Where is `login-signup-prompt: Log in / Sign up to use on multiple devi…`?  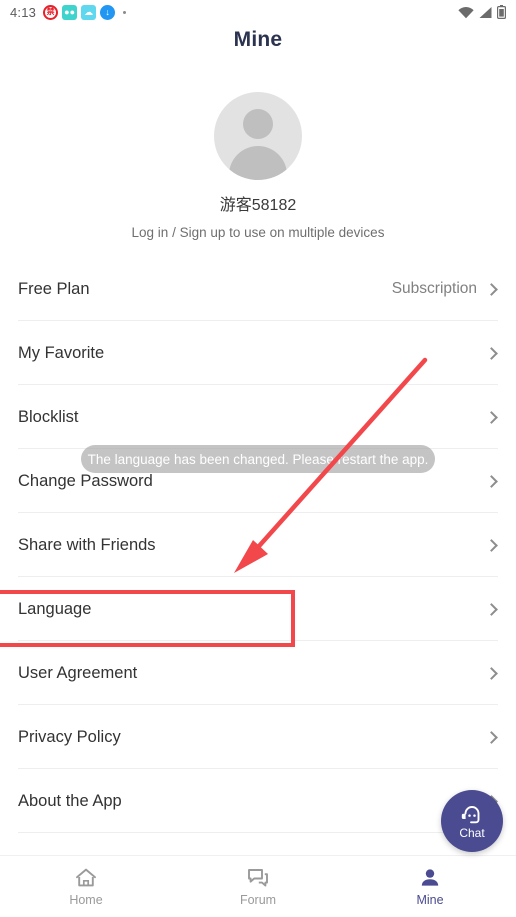
login-signup-prompt: Log in / Sign up to use on multiple devi… is located at coordinates (258, 232).